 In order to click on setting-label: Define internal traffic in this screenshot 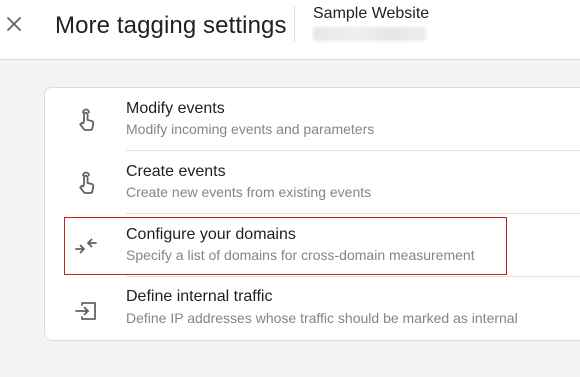, I will do `click(199, 296)`.